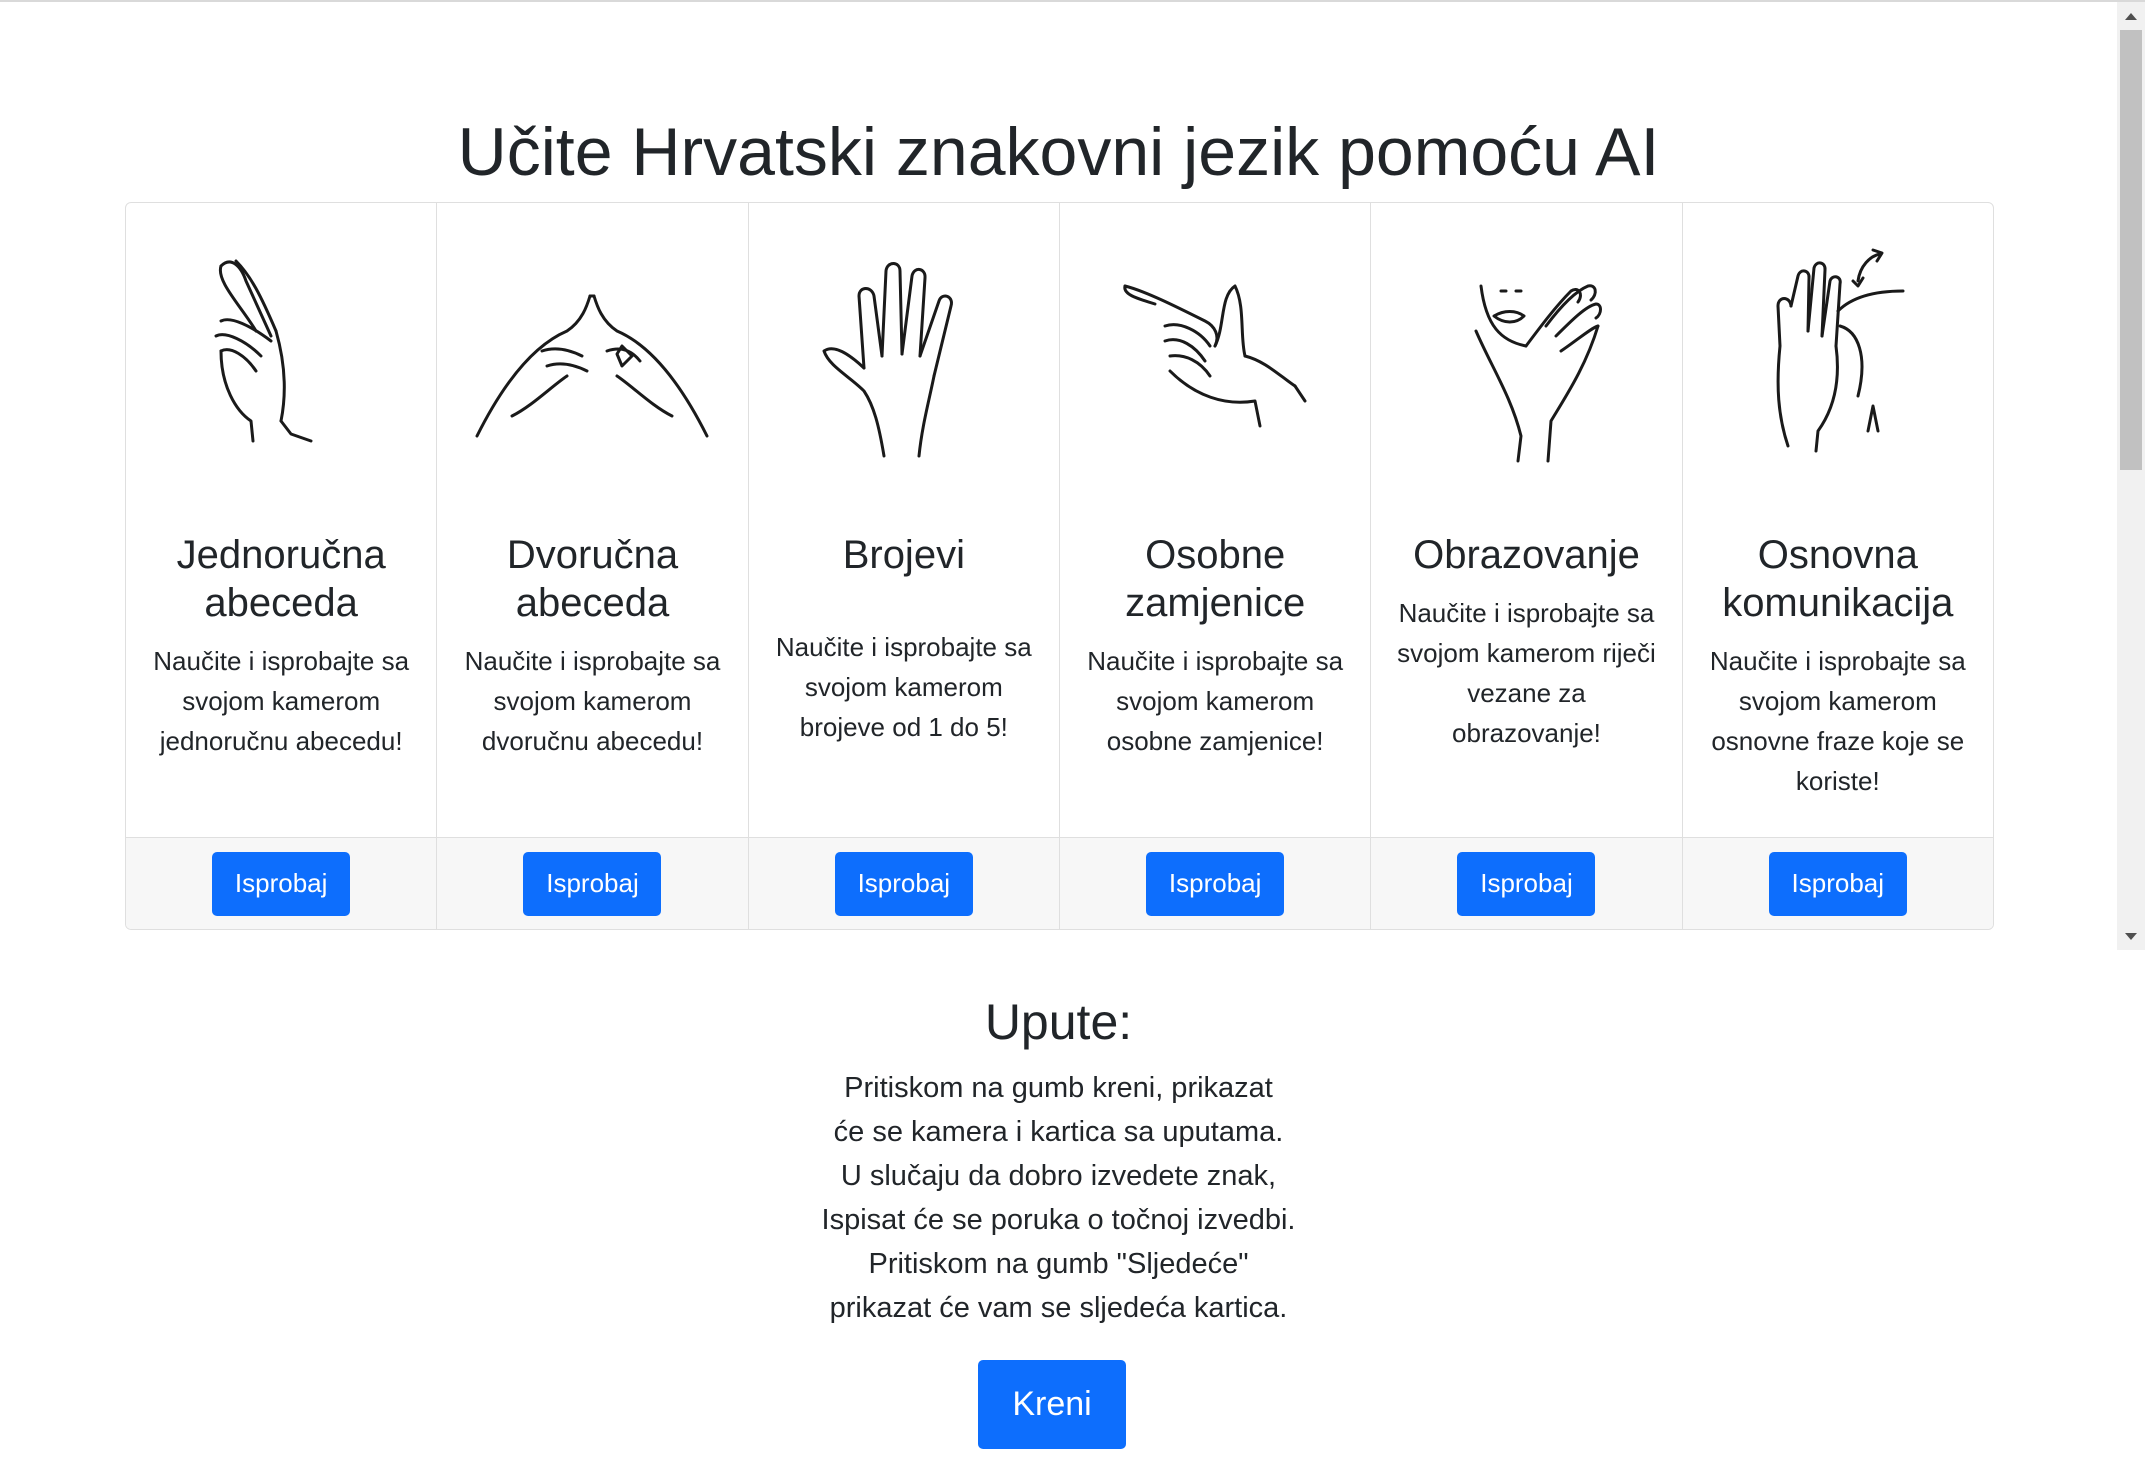 The image size is (2145, 1468). I want to click on isprobaj-button-brojevi: Isprobaj, so click(903, 883).